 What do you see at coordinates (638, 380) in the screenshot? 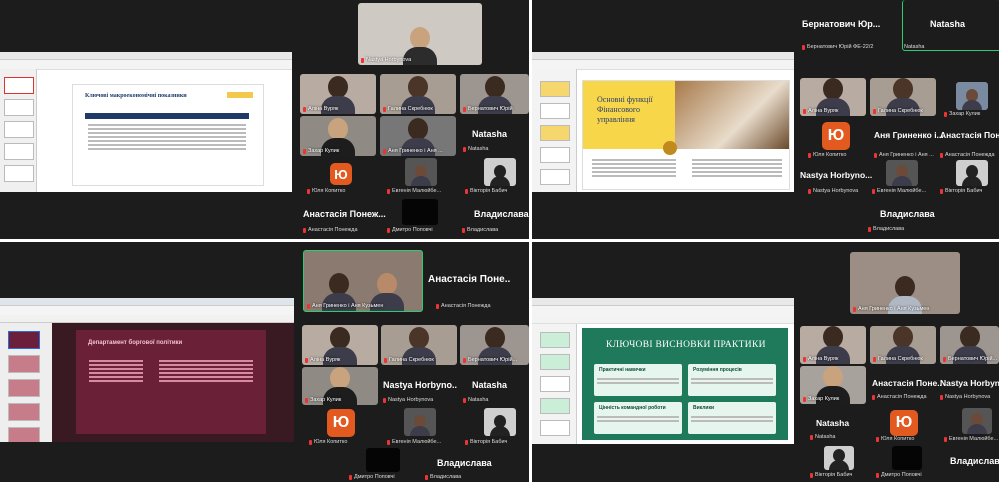
I see `conclusion-box: Практичні навички` at bounding box center [638, 380].